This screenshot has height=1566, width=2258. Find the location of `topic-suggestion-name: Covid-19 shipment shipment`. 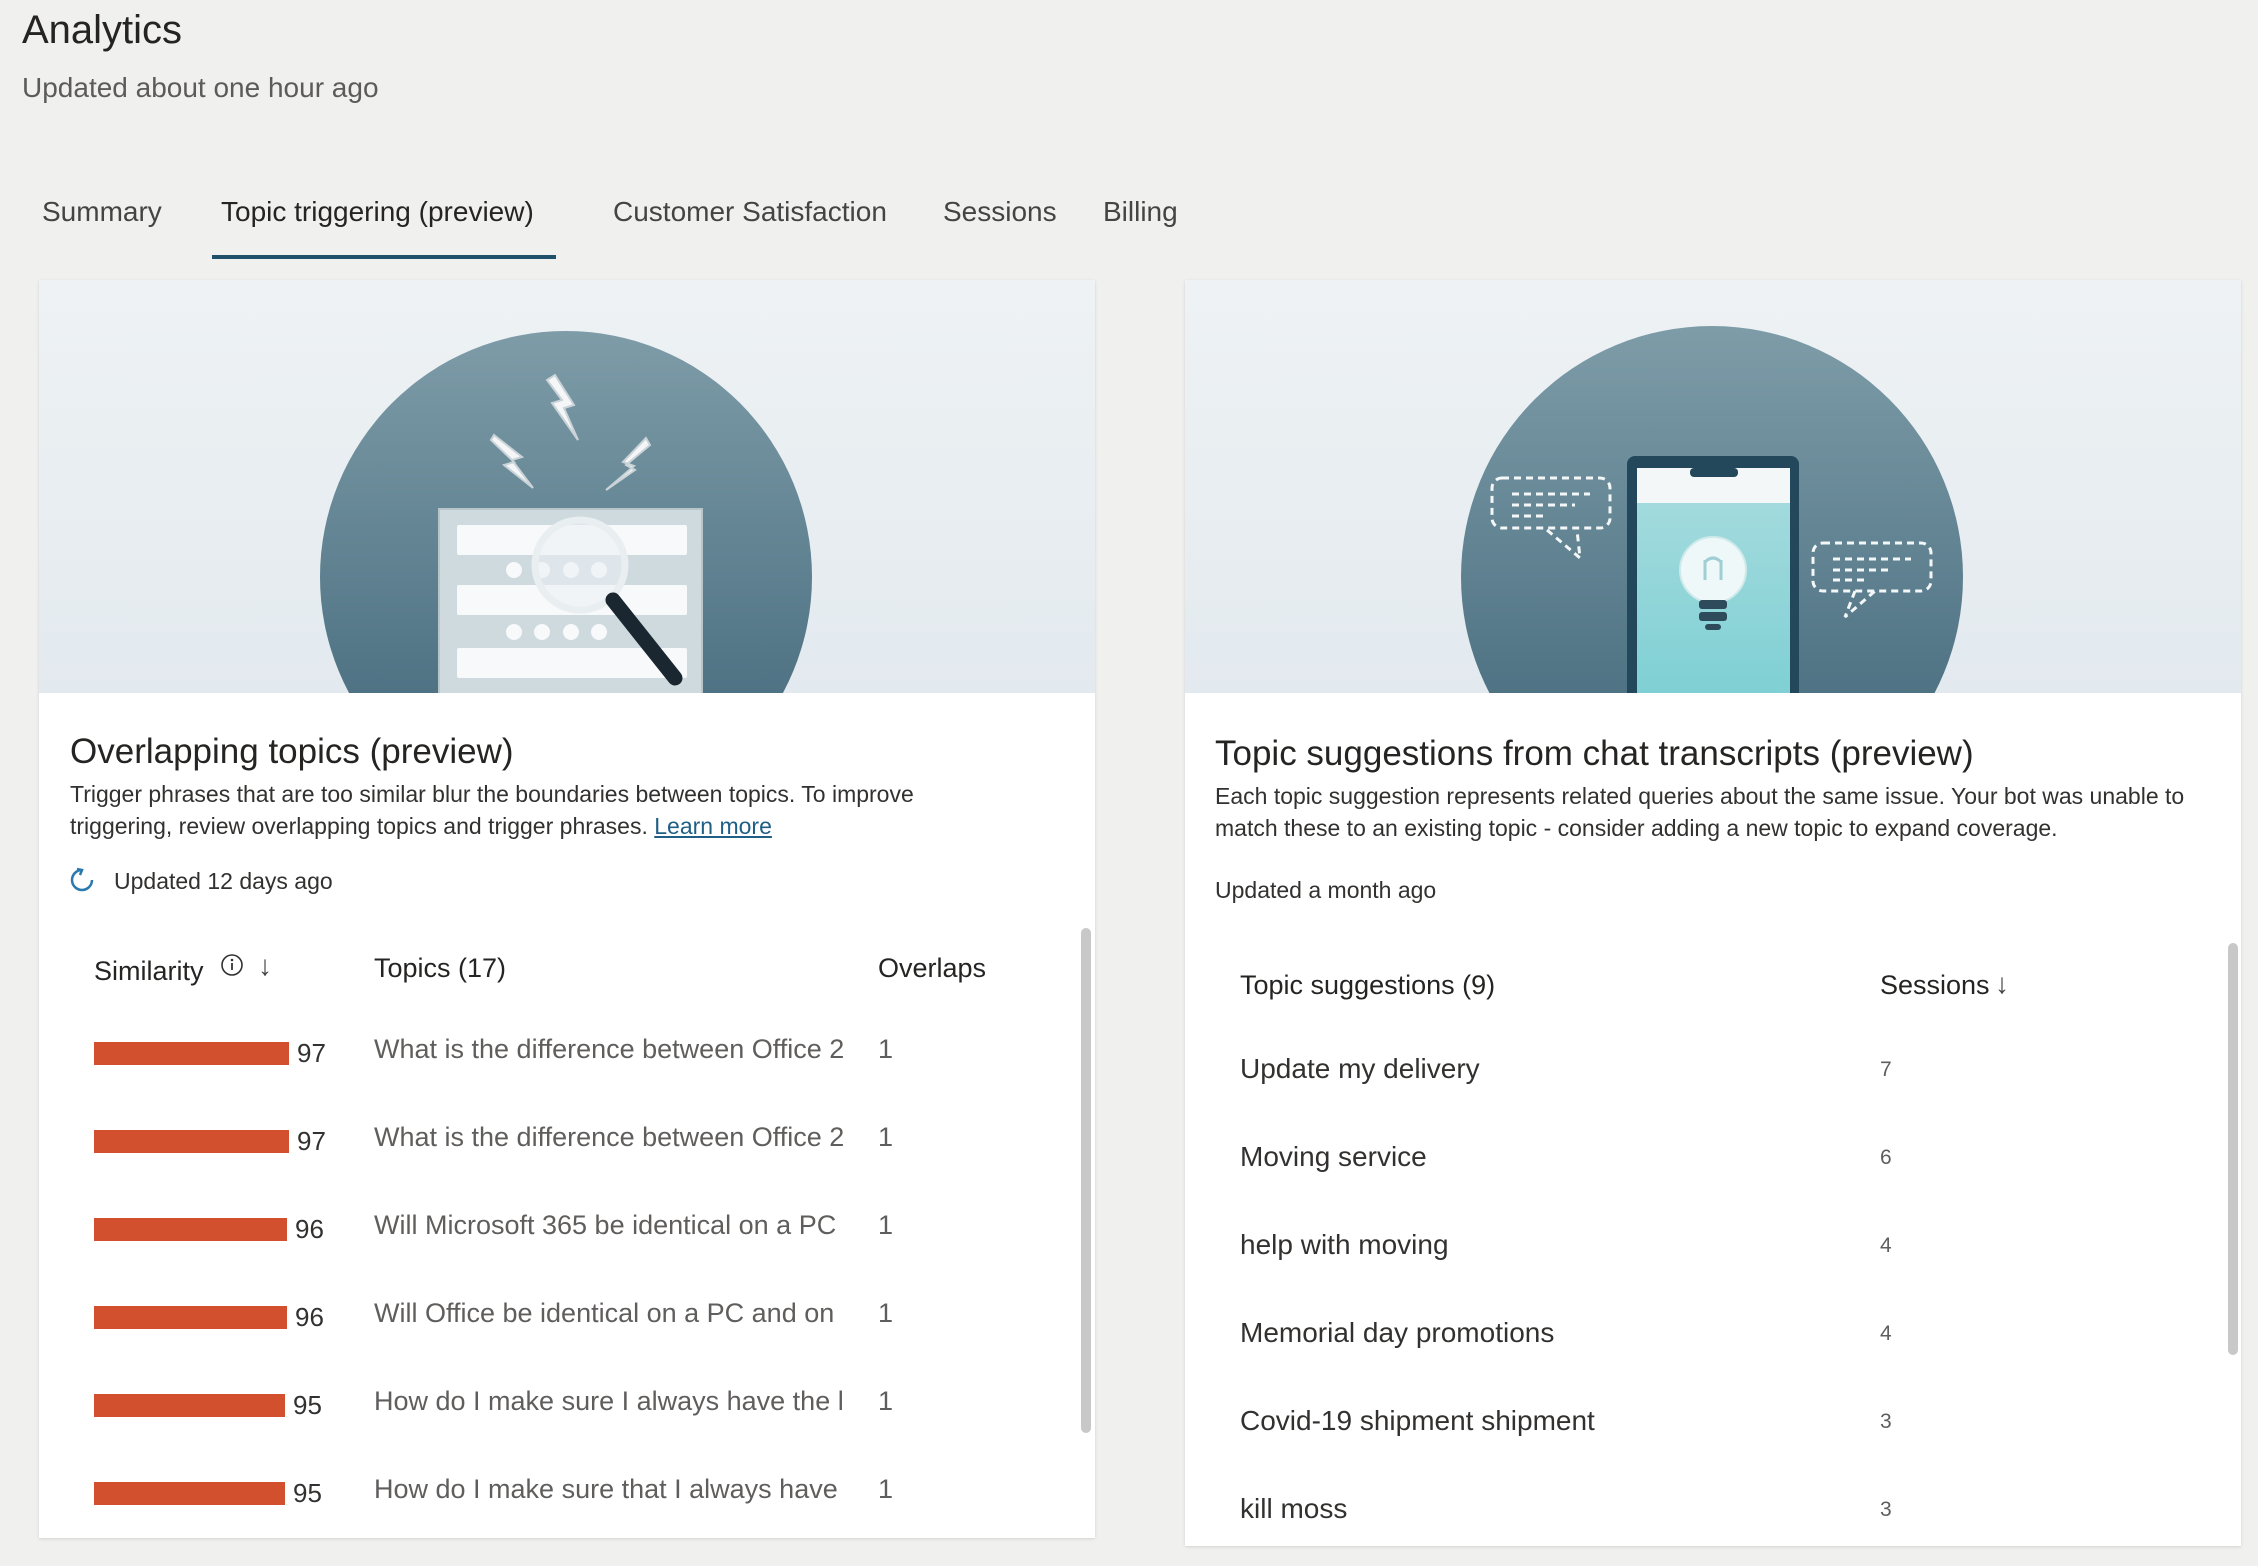

topic-suggestion-name: Covid-19 shipment shipment is located at coordinates (1417, 1421).